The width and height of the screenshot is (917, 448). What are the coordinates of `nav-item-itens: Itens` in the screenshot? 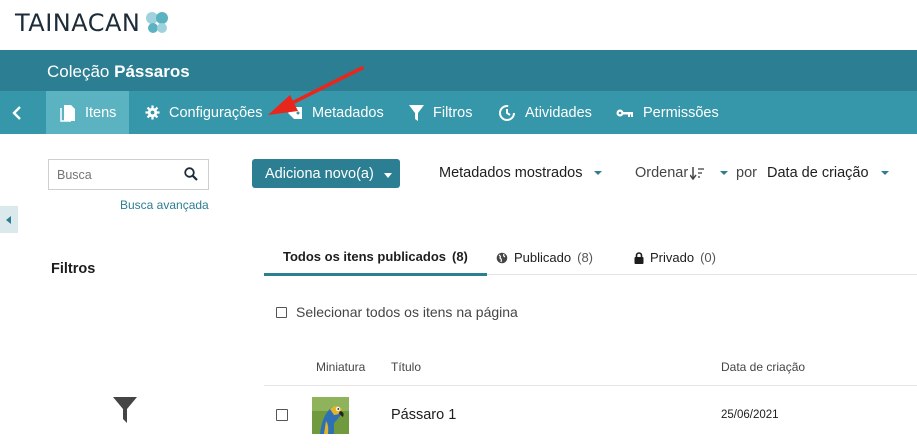 It's located at (88, 112).